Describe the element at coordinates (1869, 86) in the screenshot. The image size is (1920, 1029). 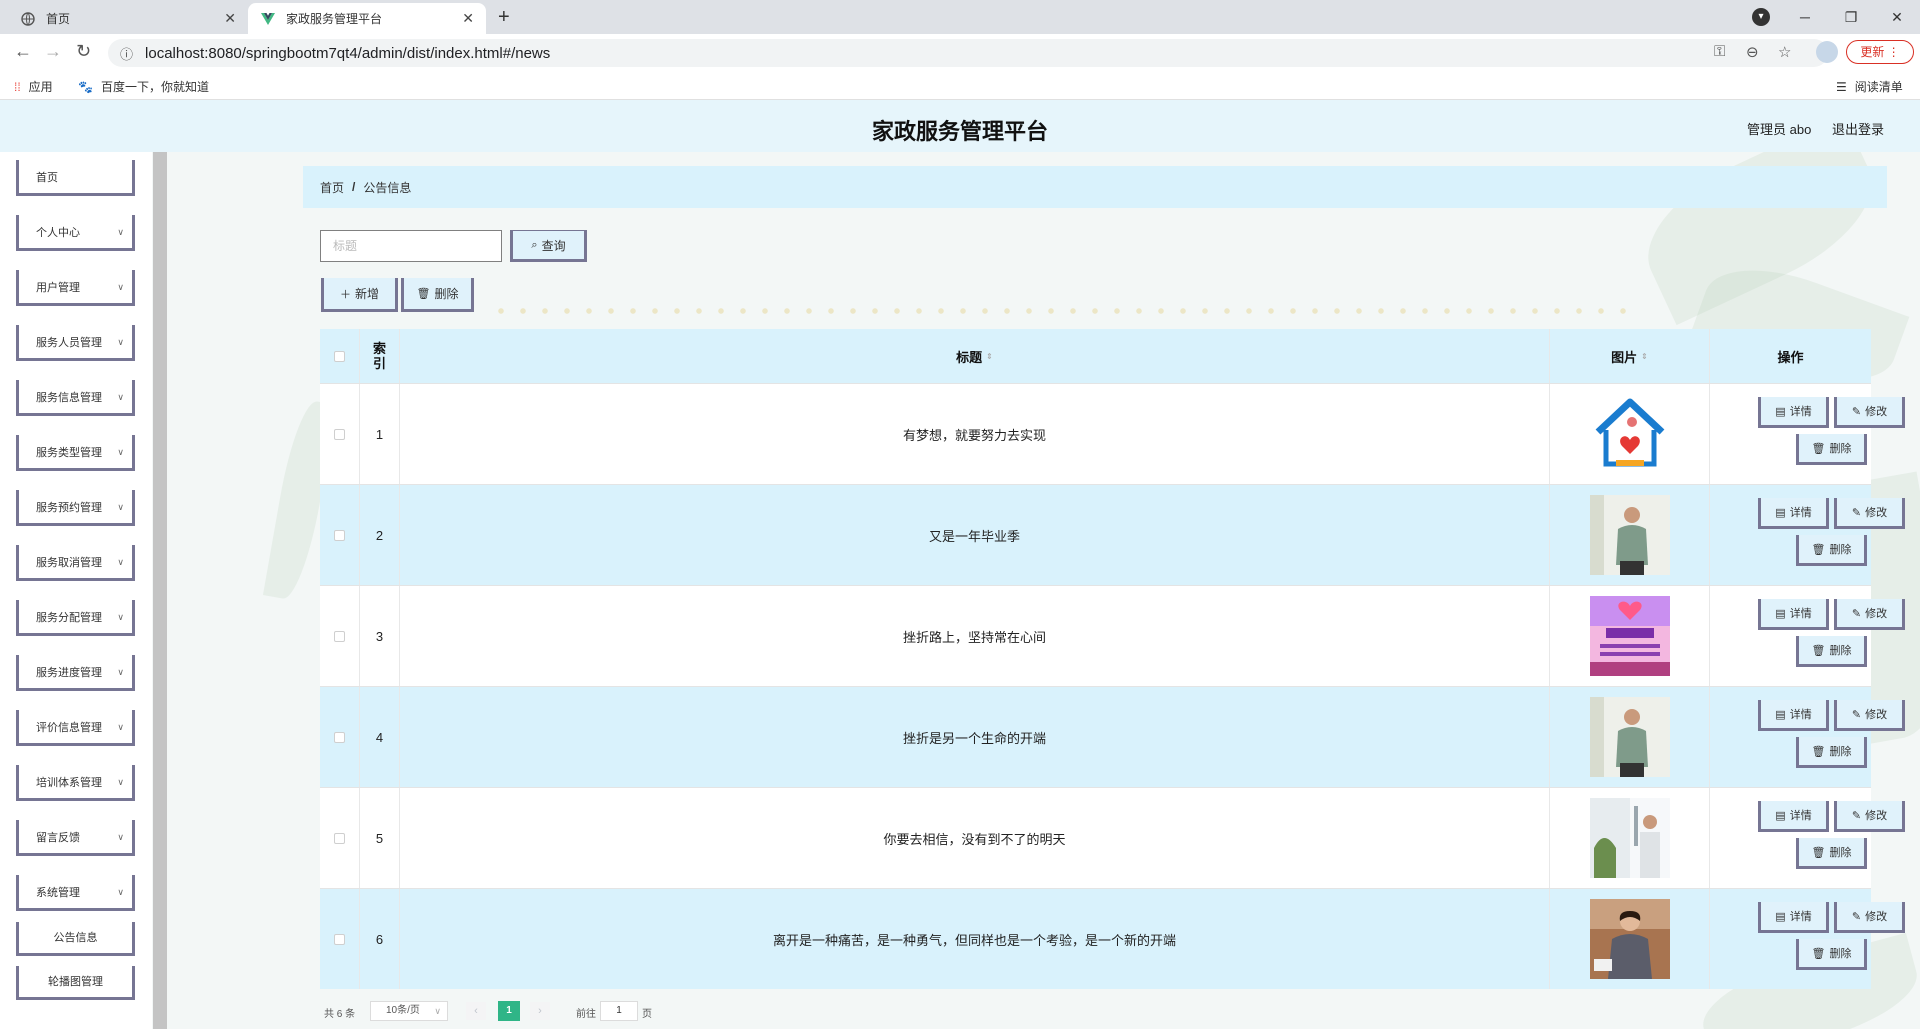
I see `reading-list: ☰ 阅读清单` at that location.